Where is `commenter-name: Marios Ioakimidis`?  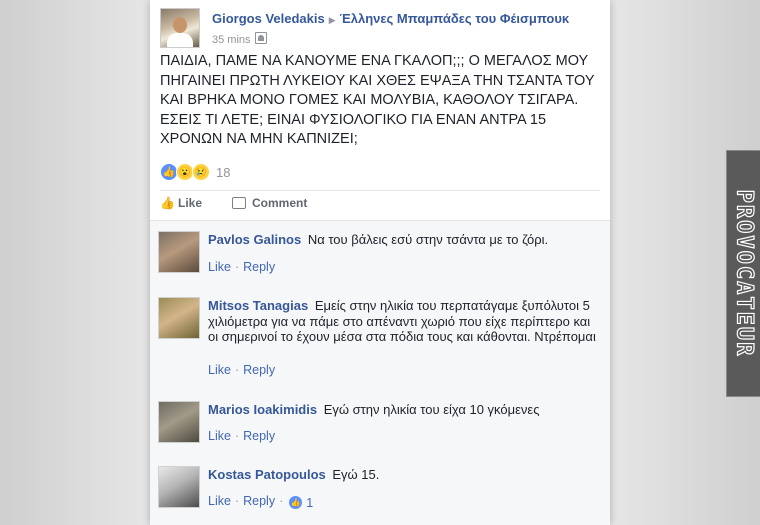
commenter-name: Marios Ioakimidis is located at coordinates (262, 409).